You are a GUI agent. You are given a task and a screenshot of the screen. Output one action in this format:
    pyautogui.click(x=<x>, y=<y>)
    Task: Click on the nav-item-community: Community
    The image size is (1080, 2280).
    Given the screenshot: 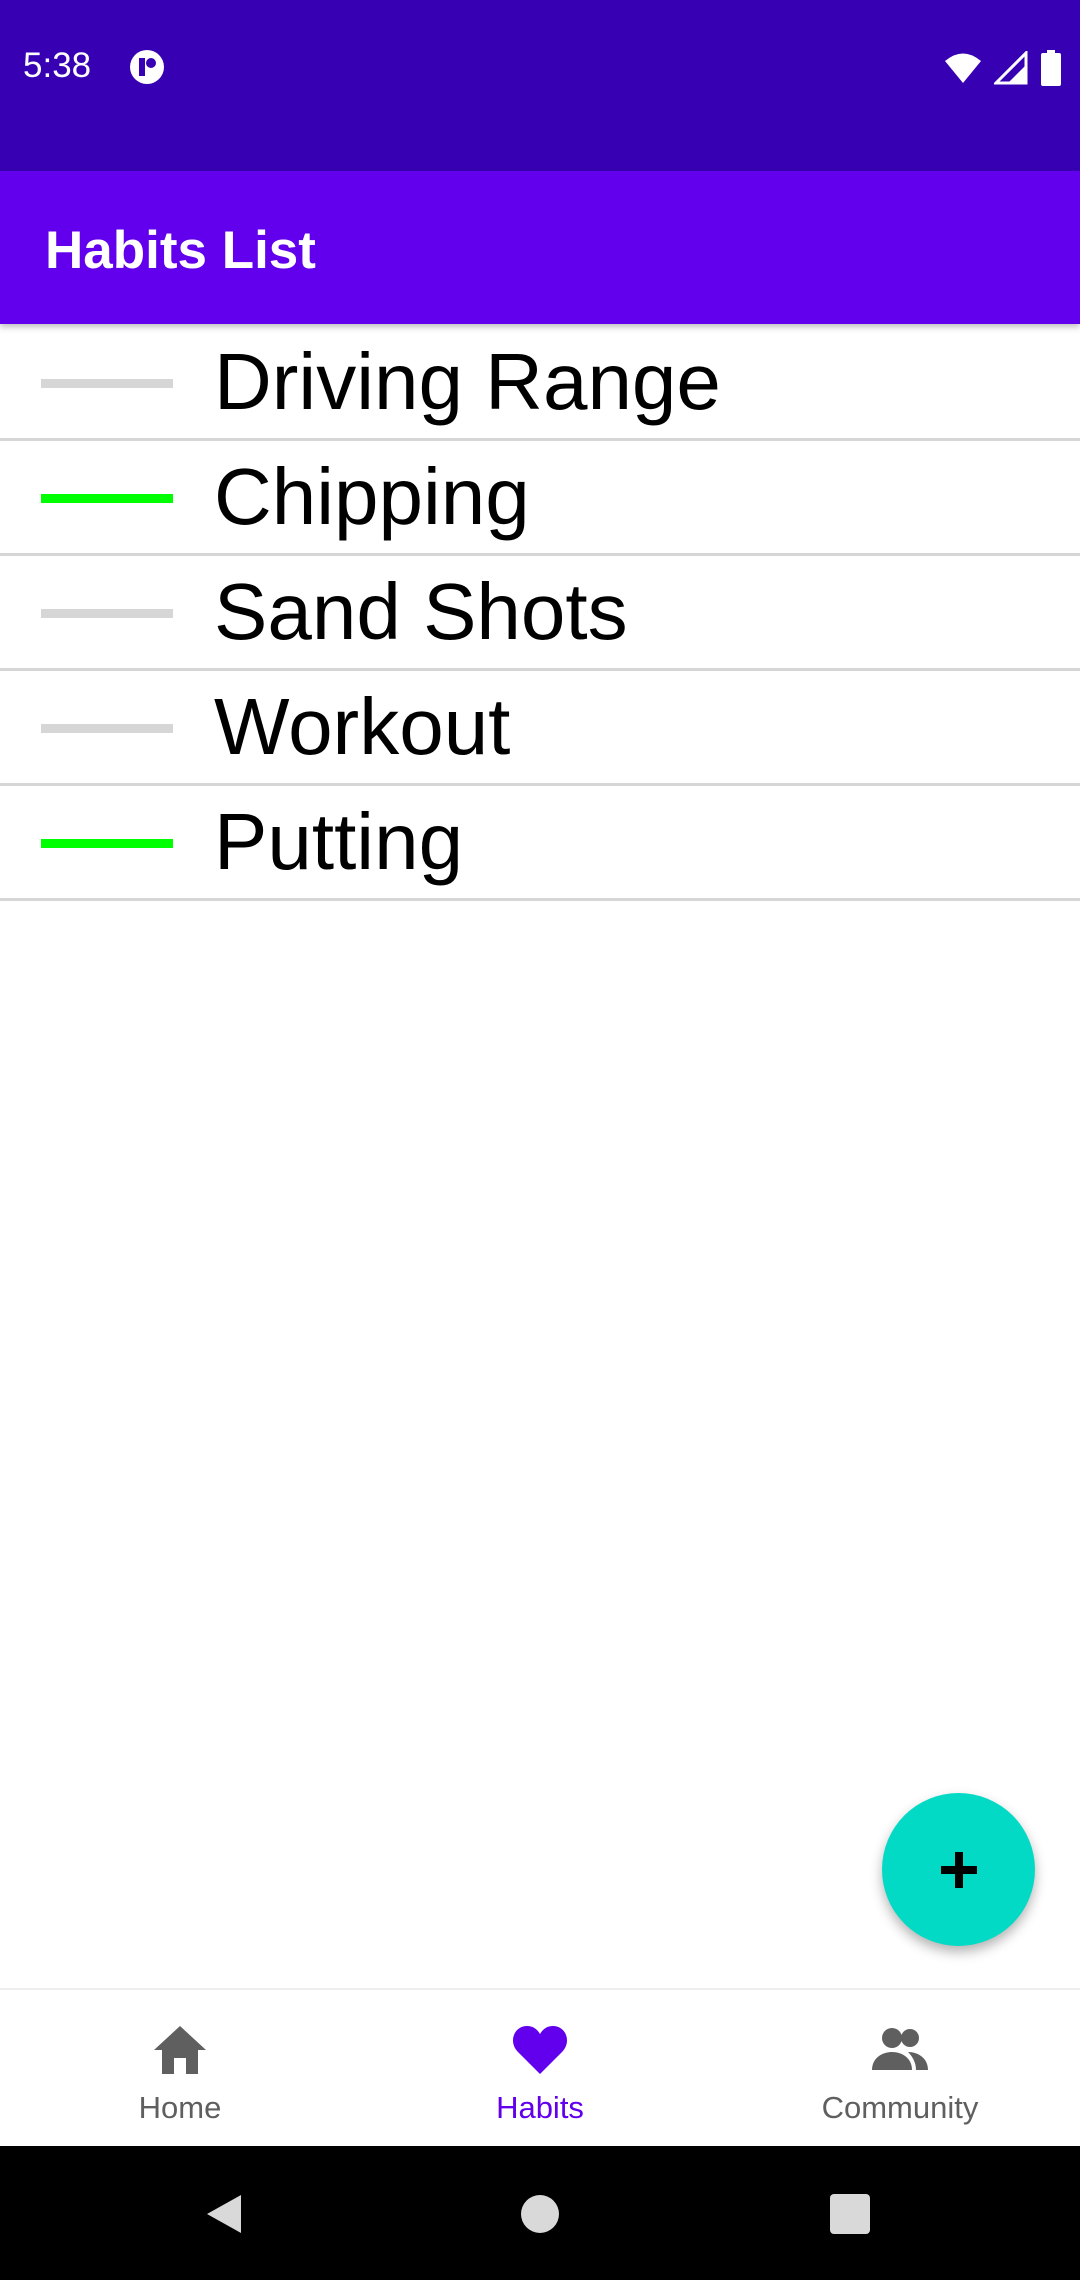 What is the action you would take?
    pyautogui.click(x=900, y=2068)
    